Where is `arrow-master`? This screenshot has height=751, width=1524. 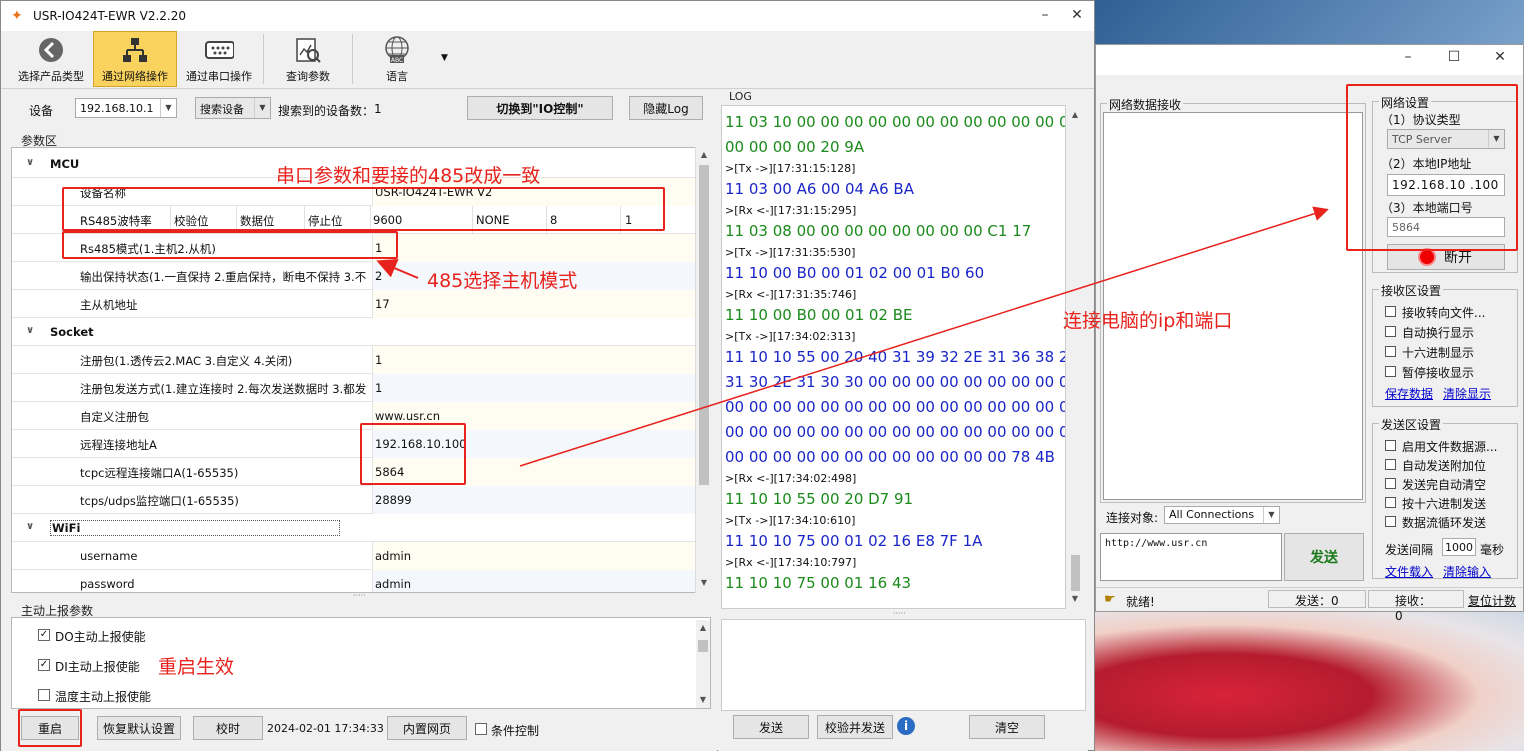
arrow-master is located at coordinates (397, 268).